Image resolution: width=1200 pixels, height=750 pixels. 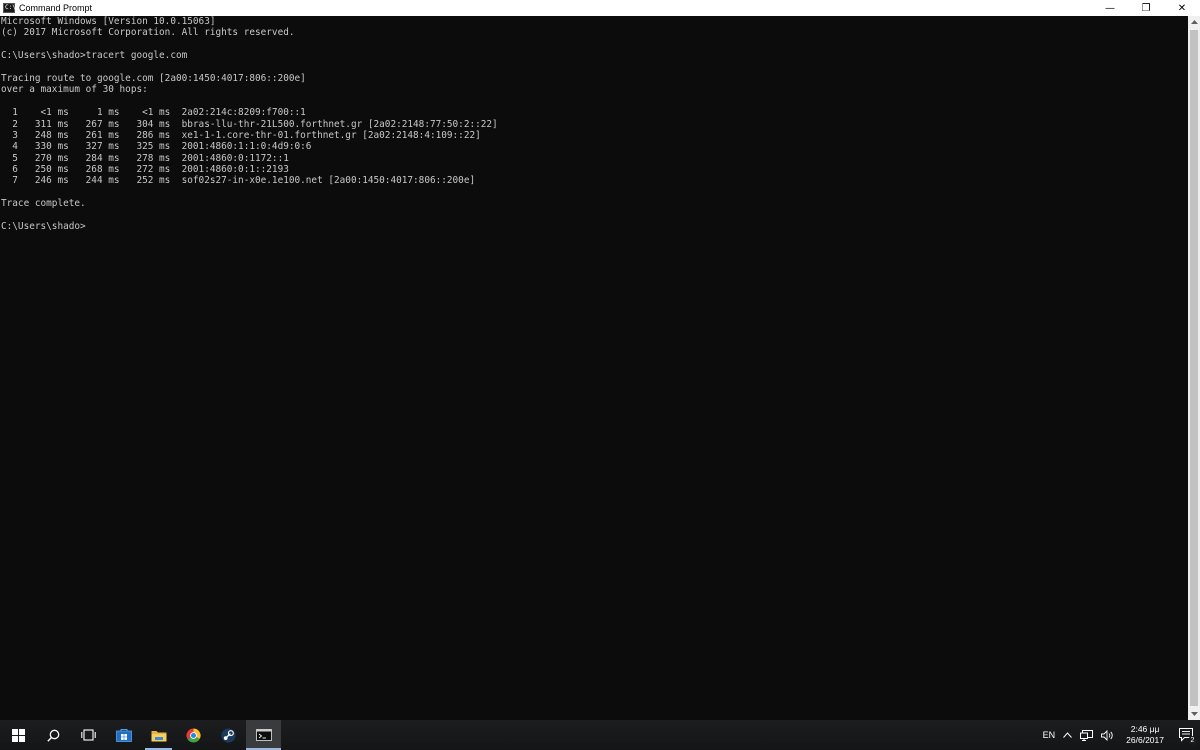 What do you see at coordinates (1194, 714) in the screenshot?
I see `scroll-down-icon` at bounding box center [1194, 714].